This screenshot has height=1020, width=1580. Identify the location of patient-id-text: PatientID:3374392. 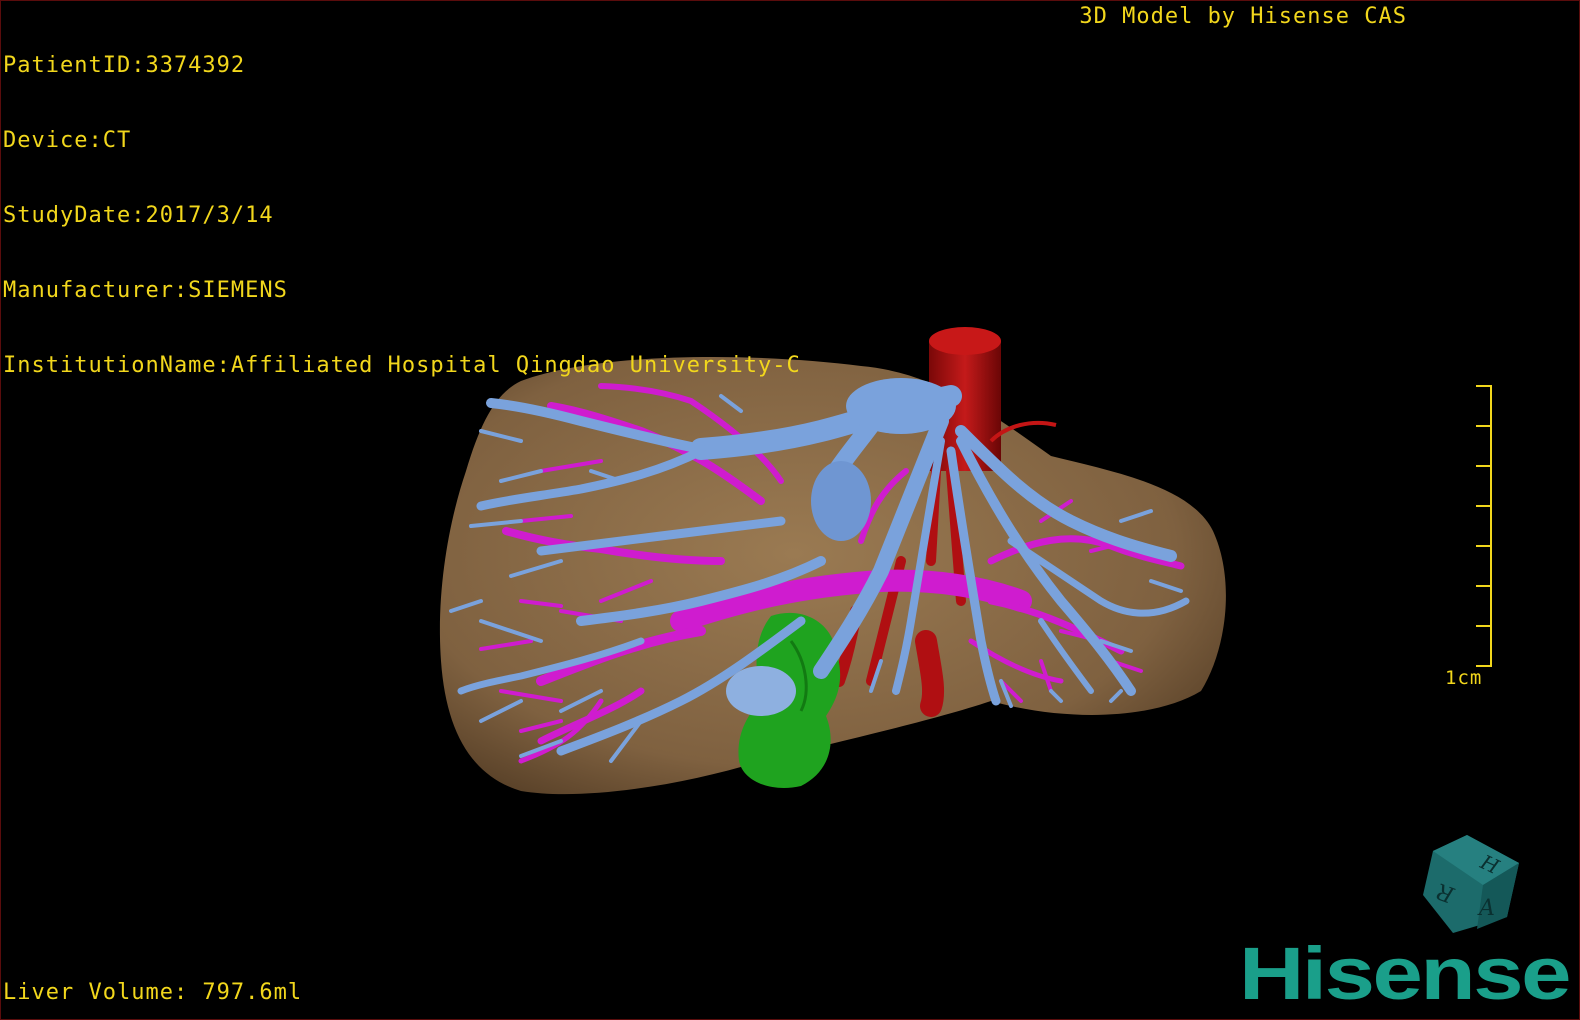
(124, 65).